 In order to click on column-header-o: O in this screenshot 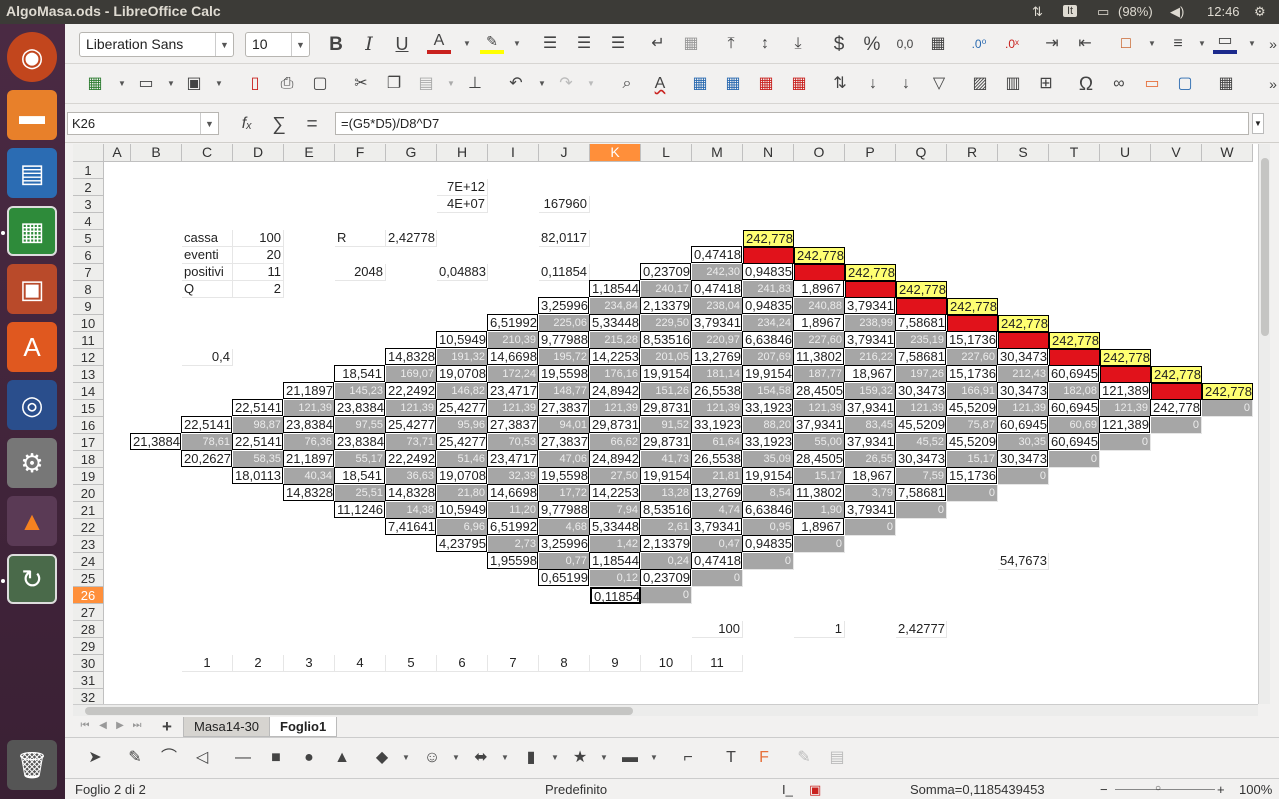, I will do `click(819, 153)`.